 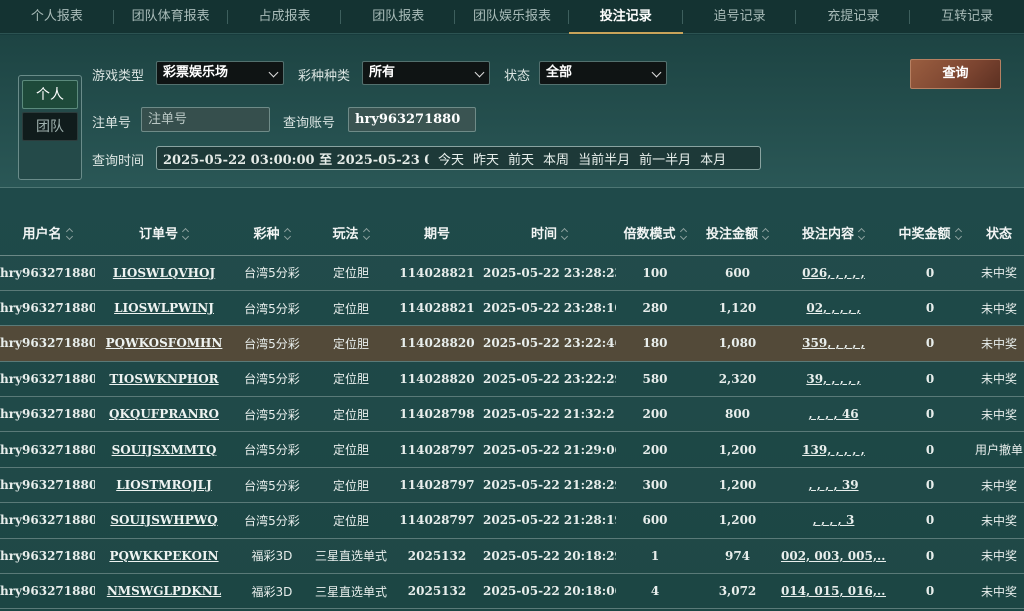 I want to click on quick-range-6: 本月, so click(x=713, y=158).